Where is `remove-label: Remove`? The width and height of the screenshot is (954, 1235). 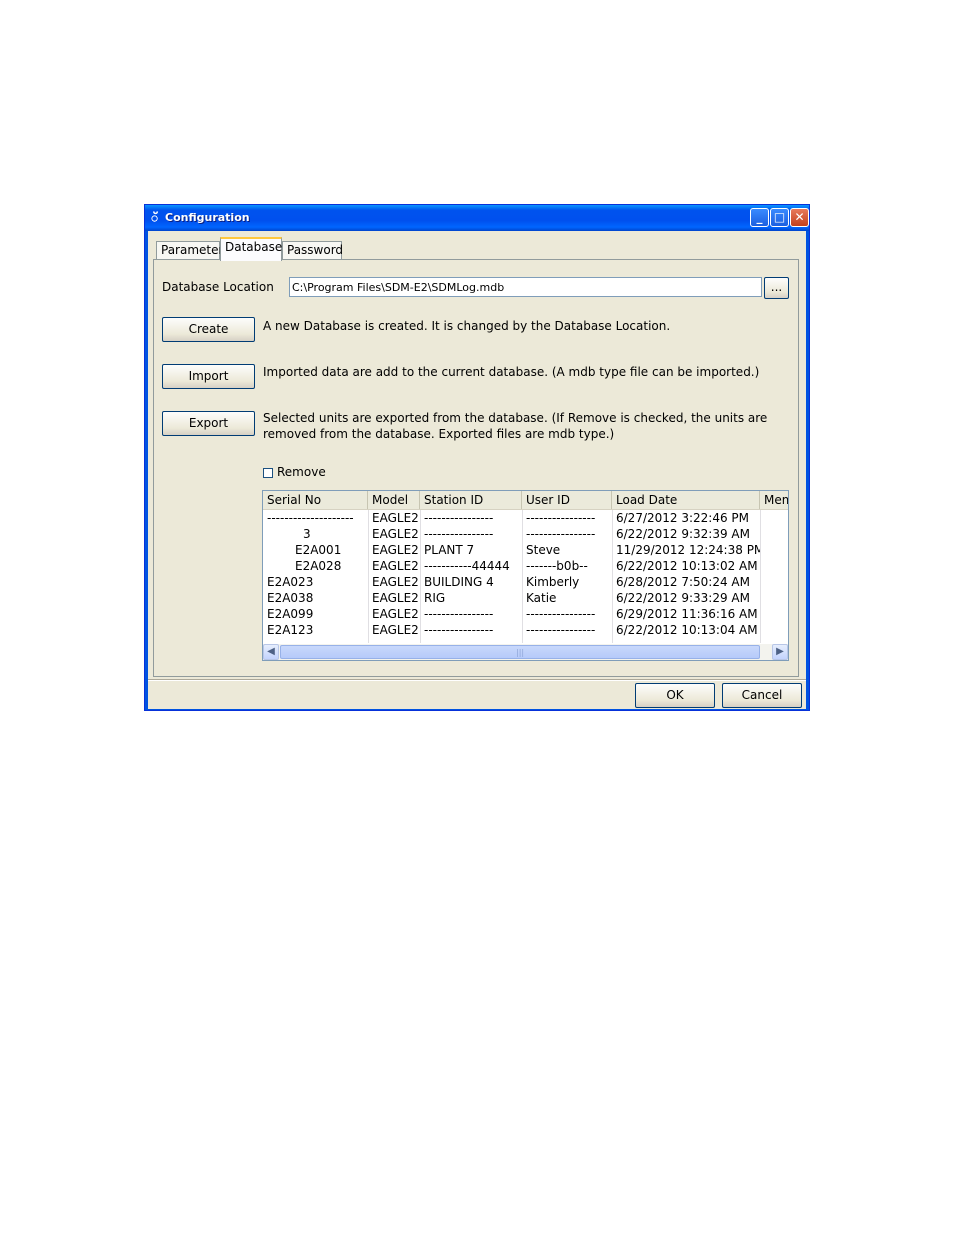
remove-label: Remove is located at coordinates (301, 472).